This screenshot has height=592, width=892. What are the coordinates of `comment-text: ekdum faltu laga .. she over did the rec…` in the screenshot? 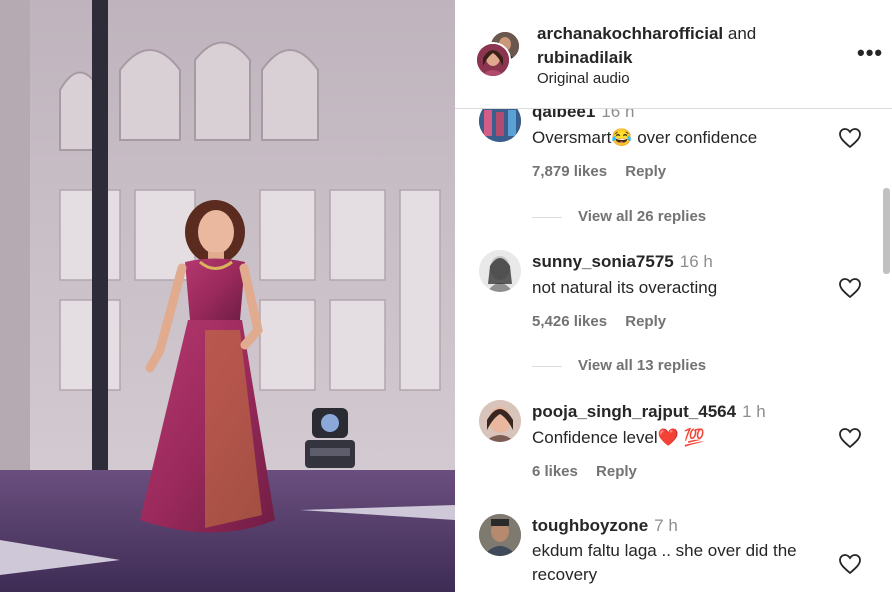 It's located at (664, 562).